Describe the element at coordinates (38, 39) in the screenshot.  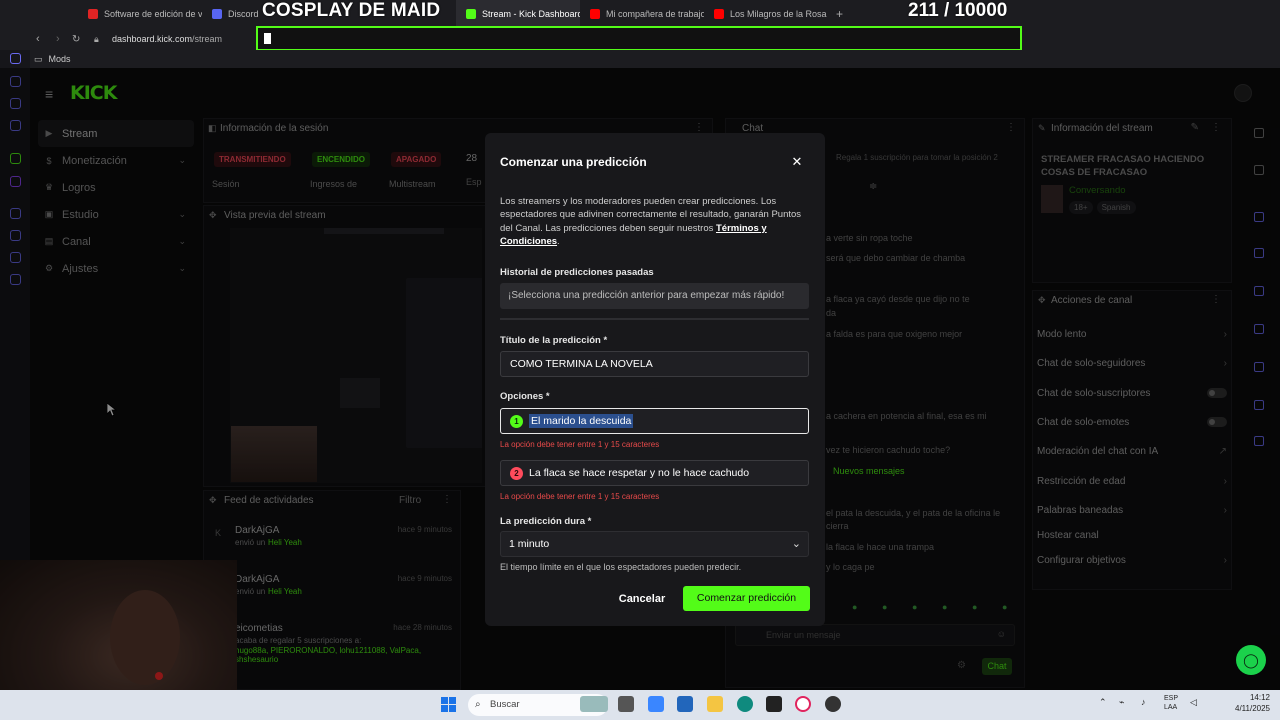
I see `back-icon: ‹` at that location.